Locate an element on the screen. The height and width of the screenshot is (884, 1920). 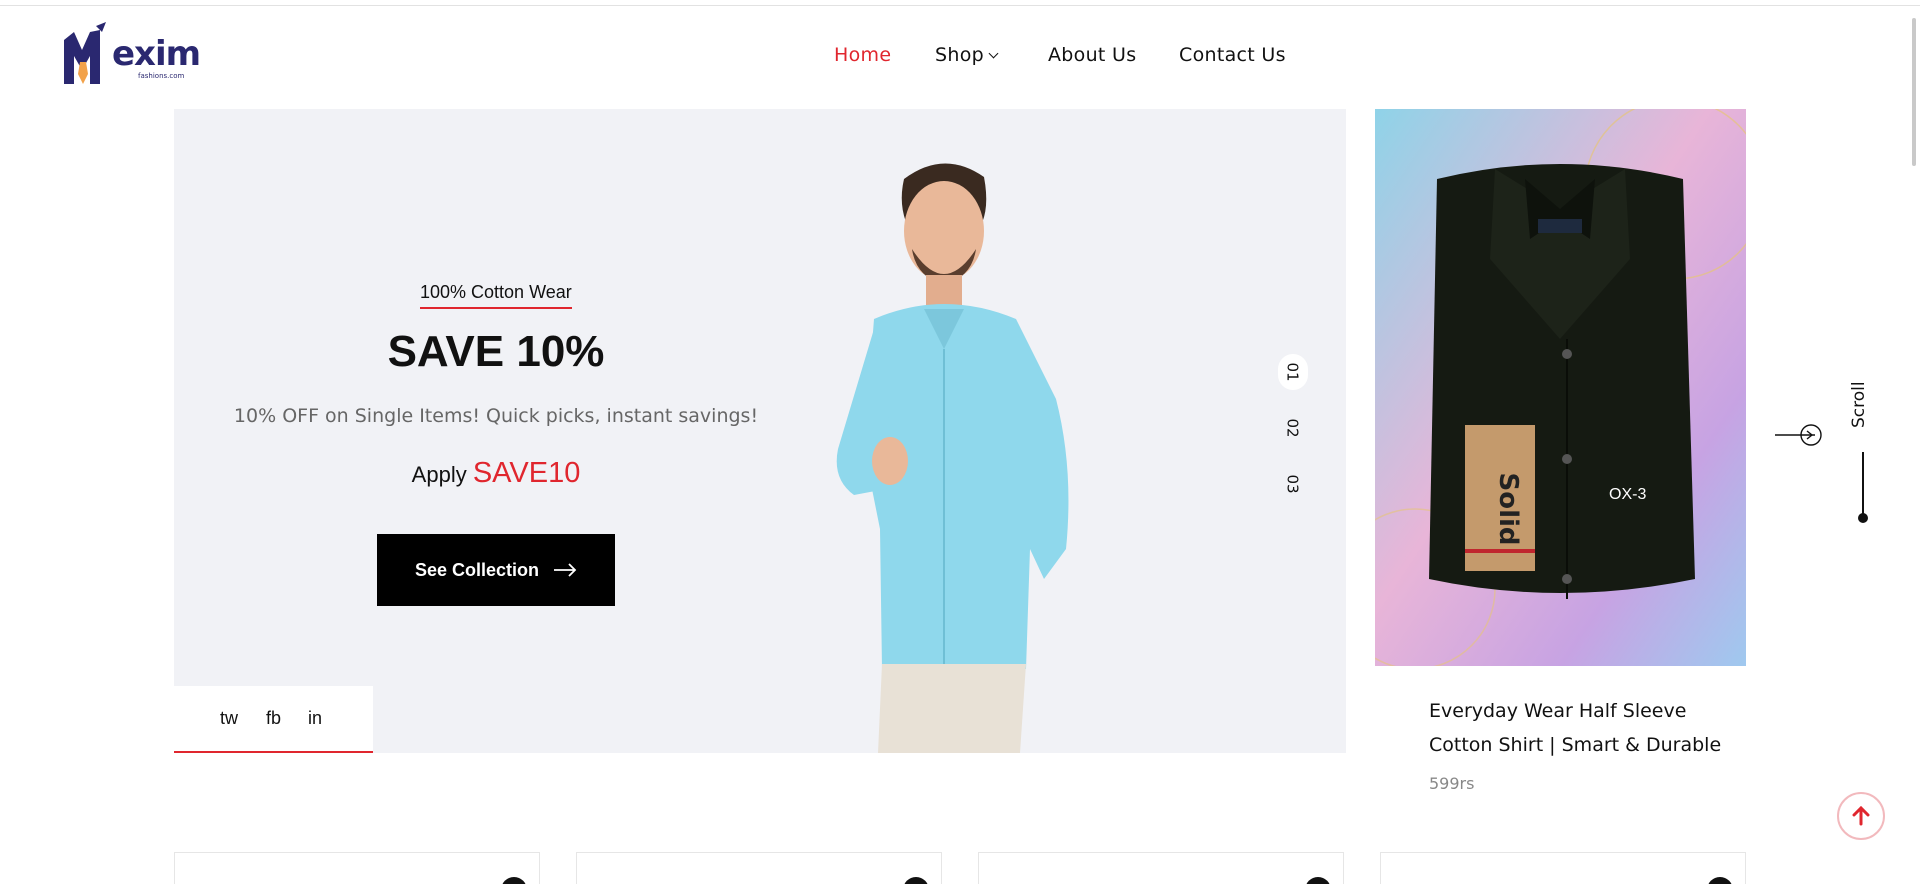
page-scrollbar is located at coordinates (1914, 92).